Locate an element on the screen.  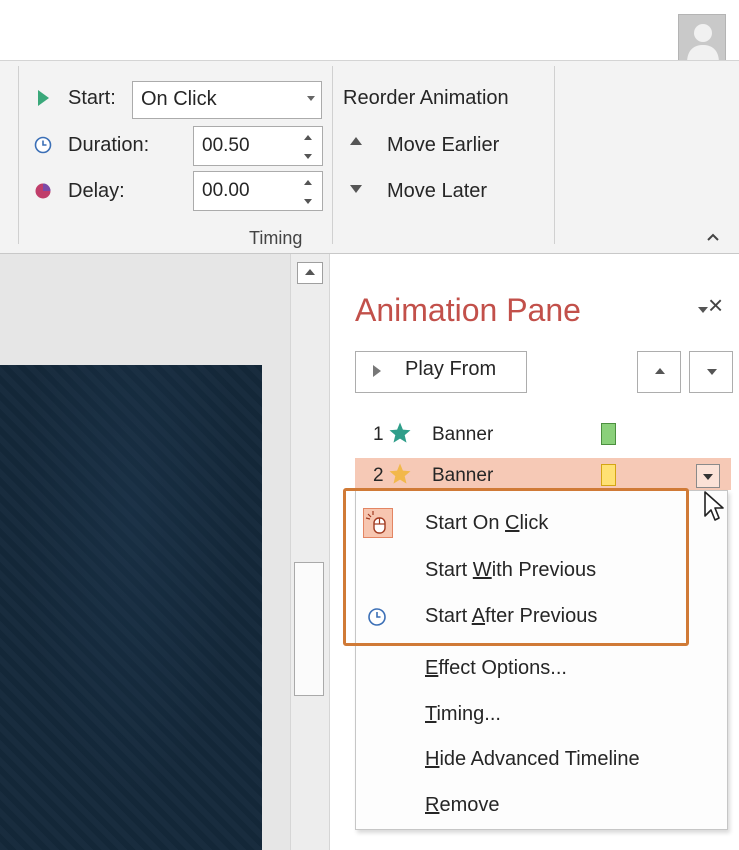
duration-spinner: 00.50 is located at coordinates (258, 146).